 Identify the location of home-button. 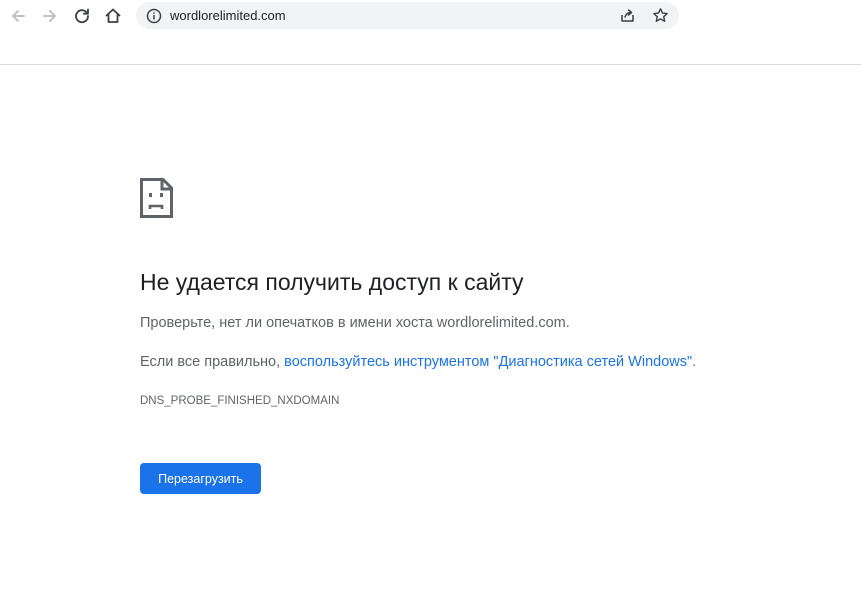
(113, 16).